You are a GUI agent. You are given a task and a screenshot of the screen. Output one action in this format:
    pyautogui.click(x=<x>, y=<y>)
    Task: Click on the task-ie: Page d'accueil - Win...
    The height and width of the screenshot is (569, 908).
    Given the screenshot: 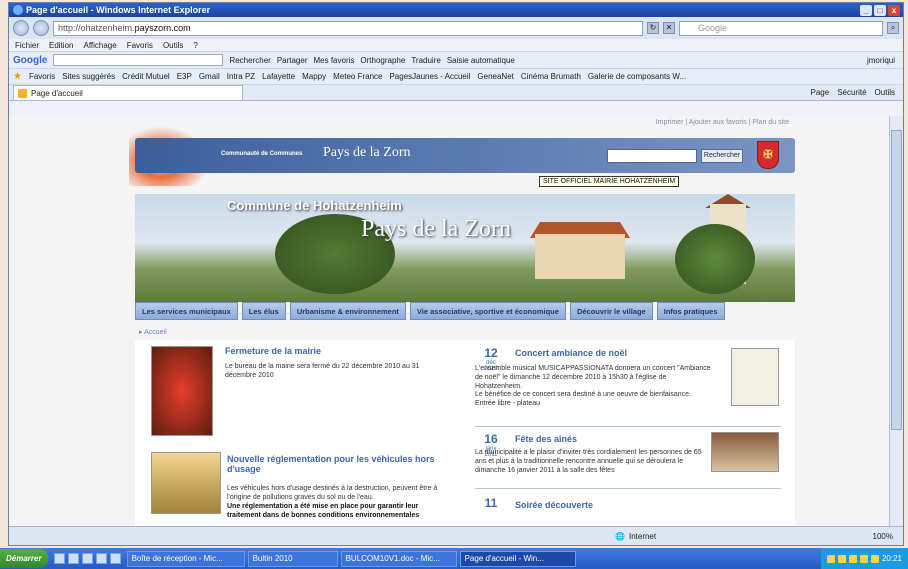 What is the action you would take?
    pyautogui.click(x=517, y=558)
    